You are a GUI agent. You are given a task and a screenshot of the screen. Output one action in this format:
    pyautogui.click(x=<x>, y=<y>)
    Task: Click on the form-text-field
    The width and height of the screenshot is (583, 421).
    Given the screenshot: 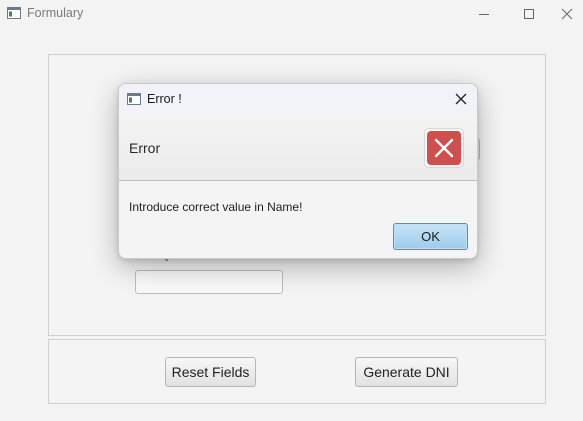 What is the action you would take?
    pyautogui.click(x=209, y=282)
    